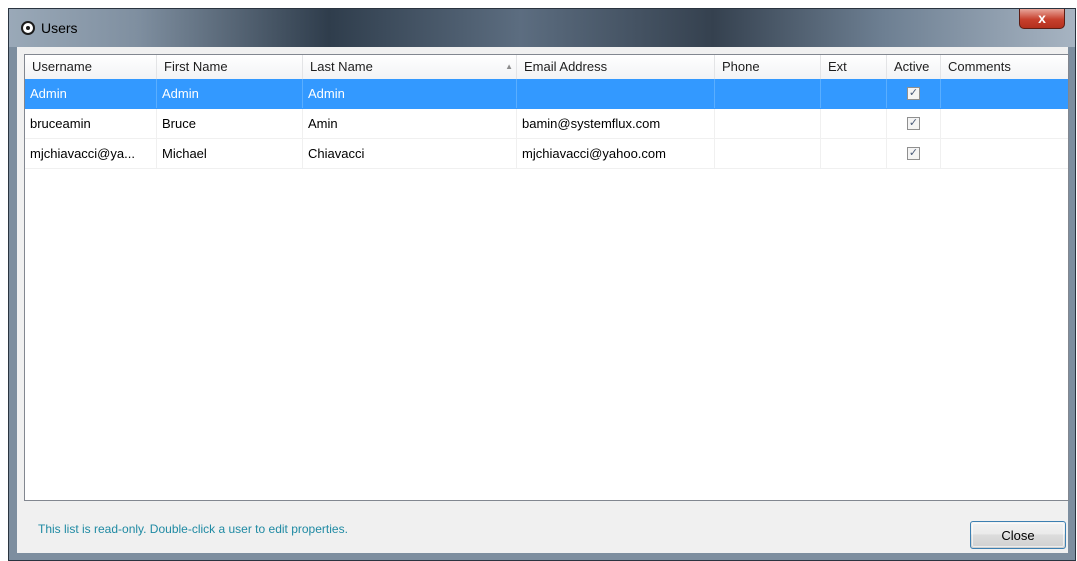 The width and height of the screenshot is (1077, 561). I want to click on cell-first-name: Michael, so click(230, 153).